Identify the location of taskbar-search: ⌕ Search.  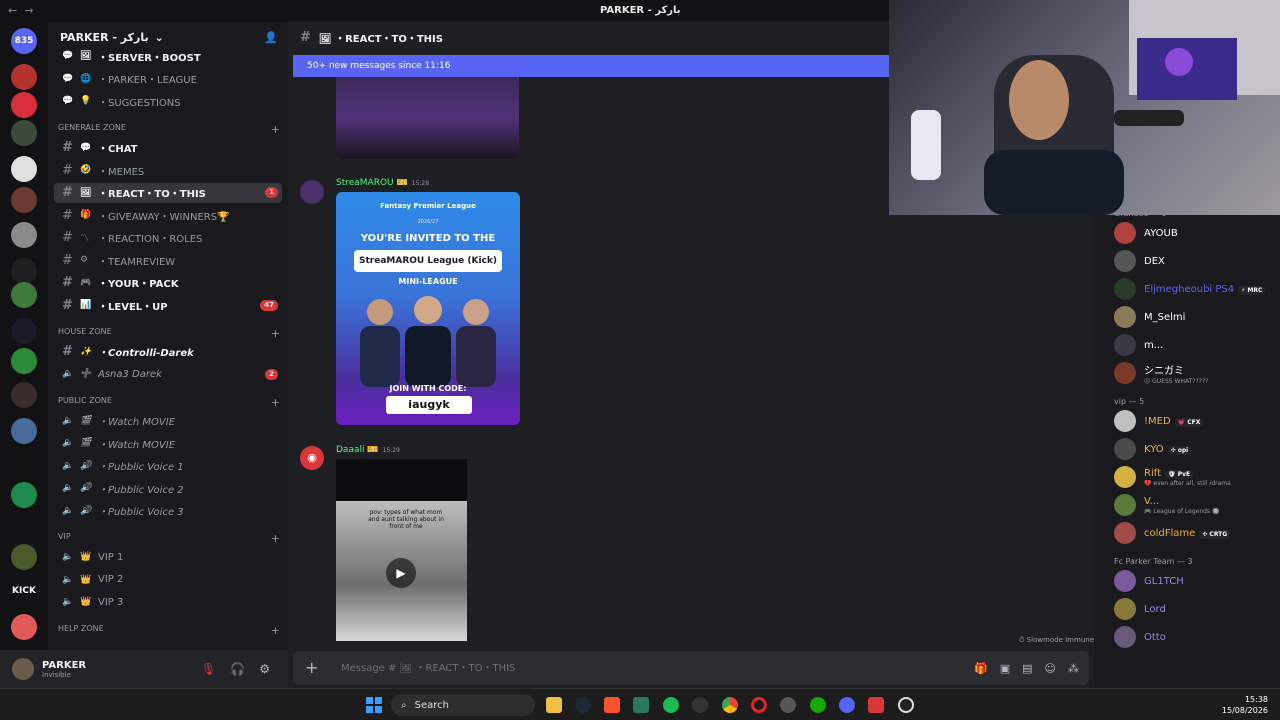
(463, 705).